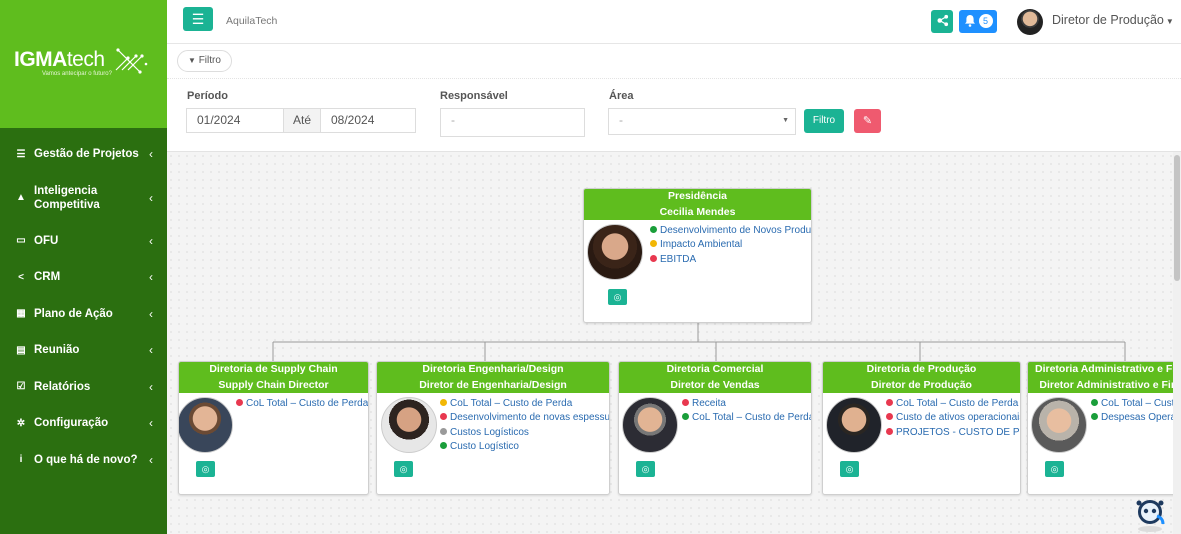 The width and height of the screenshot is (1181, 534). Describe the element at coordinates (47, 277) in the screenshot. I see `sidebar-item-label: CRM` at that location.